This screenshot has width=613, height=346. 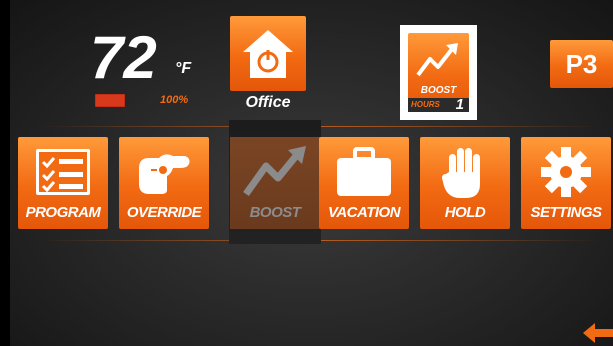 What do you see at coordinates (123, 57) in the screenshot?
I see `current-temperature: 72` at bounding box center [123, 57].